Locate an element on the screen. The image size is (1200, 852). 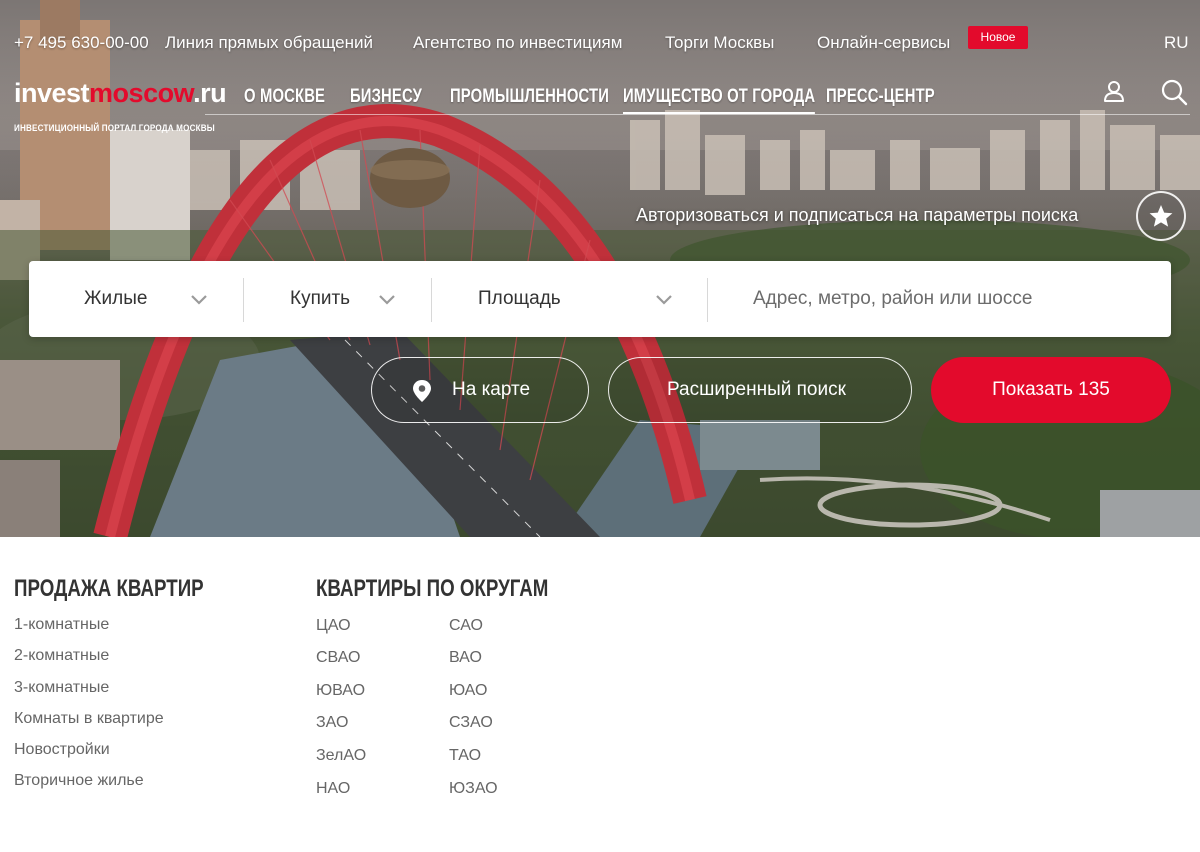
address-search-input is located at coordinates (949, 299).